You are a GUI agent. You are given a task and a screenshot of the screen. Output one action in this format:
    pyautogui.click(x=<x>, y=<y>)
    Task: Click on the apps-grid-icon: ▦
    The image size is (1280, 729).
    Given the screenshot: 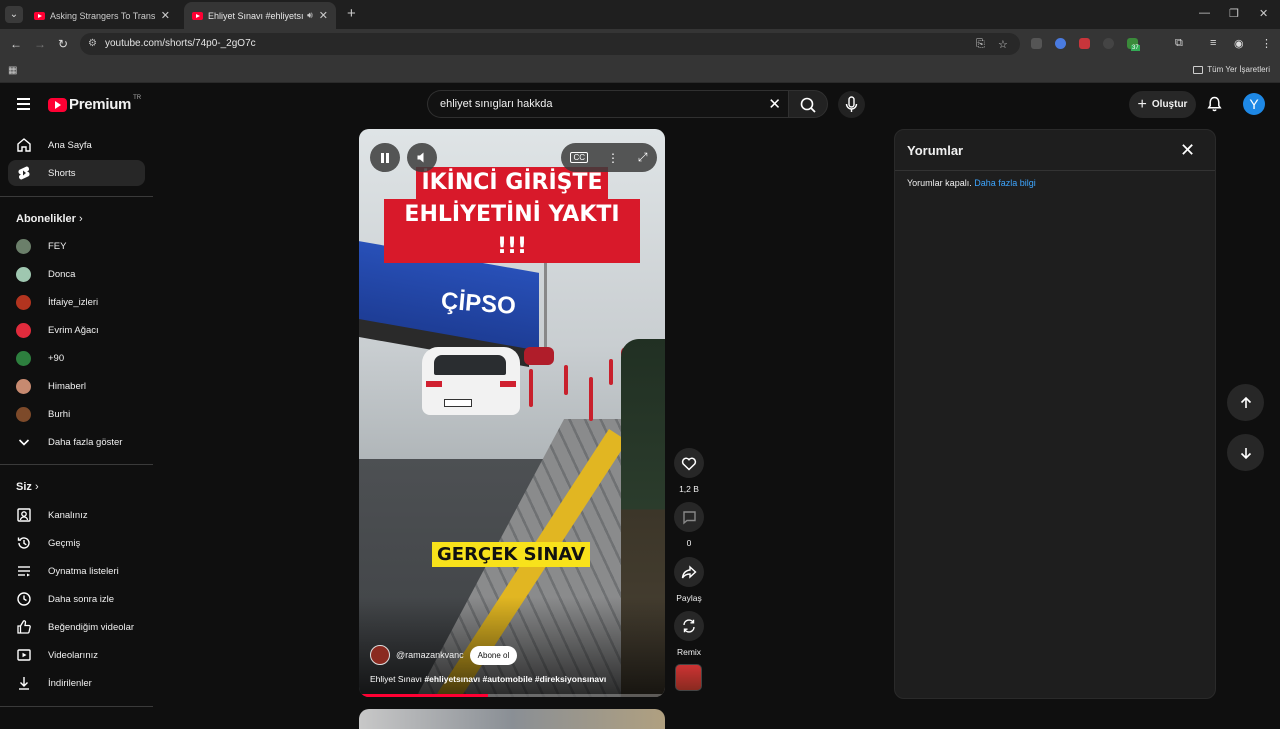 What is the action you would take?
    pyautogui.click(x=12, y=70)
    